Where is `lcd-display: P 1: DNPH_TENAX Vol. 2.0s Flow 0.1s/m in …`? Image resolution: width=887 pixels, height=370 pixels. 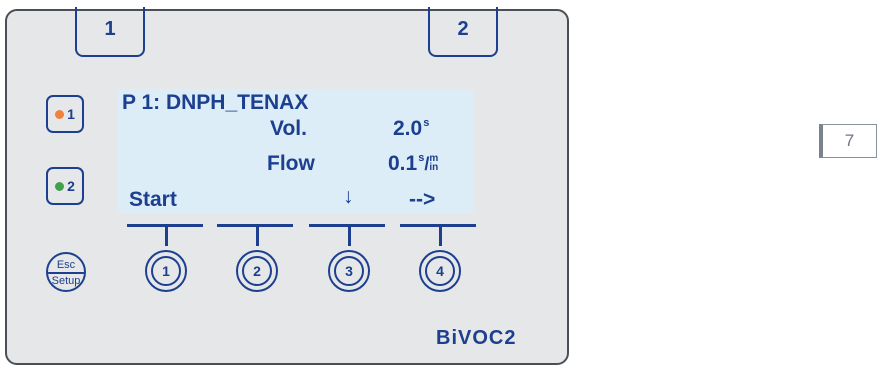 lcd-display: P 1: DNPH_TENAX Vol. 2.0s Flow 0.1s/m in … is located at coordinates (295, 151).